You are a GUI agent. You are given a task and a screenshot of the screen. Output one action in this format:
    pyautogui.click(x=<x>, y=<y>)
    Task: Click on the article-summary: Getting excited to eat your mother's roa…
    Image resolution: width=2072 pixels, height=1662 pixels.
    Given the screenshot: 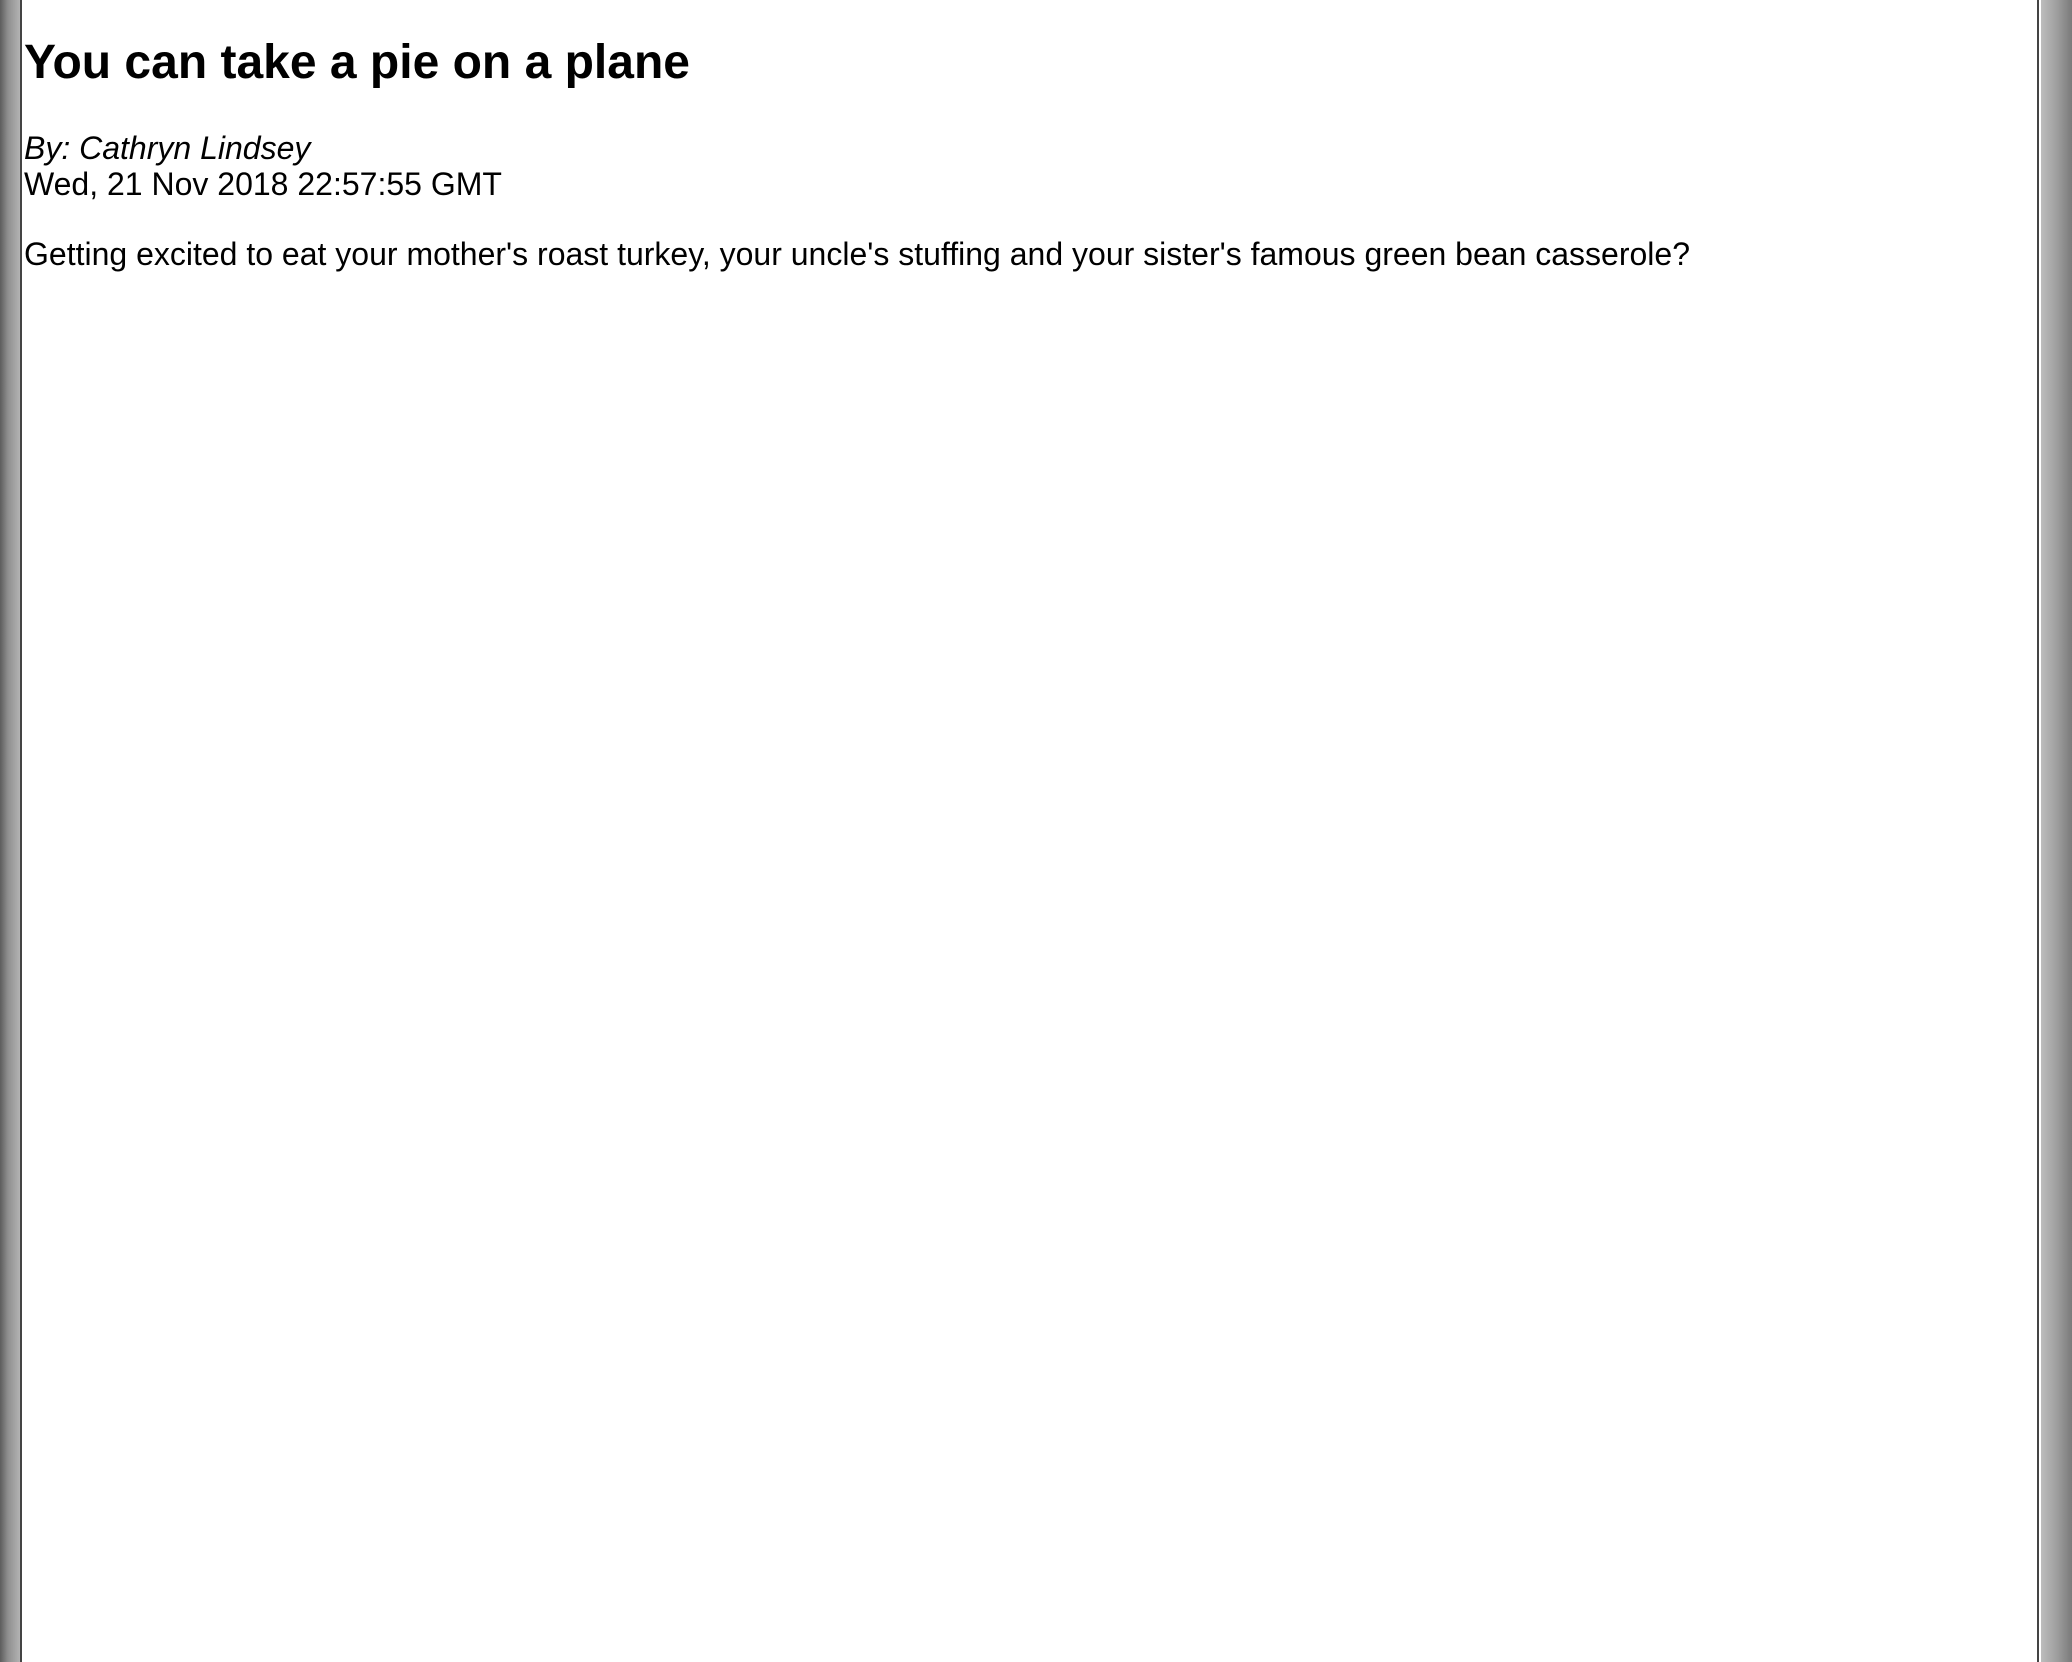 What is the action you would take?
    pyautogui.click(x=857, y=254)
    